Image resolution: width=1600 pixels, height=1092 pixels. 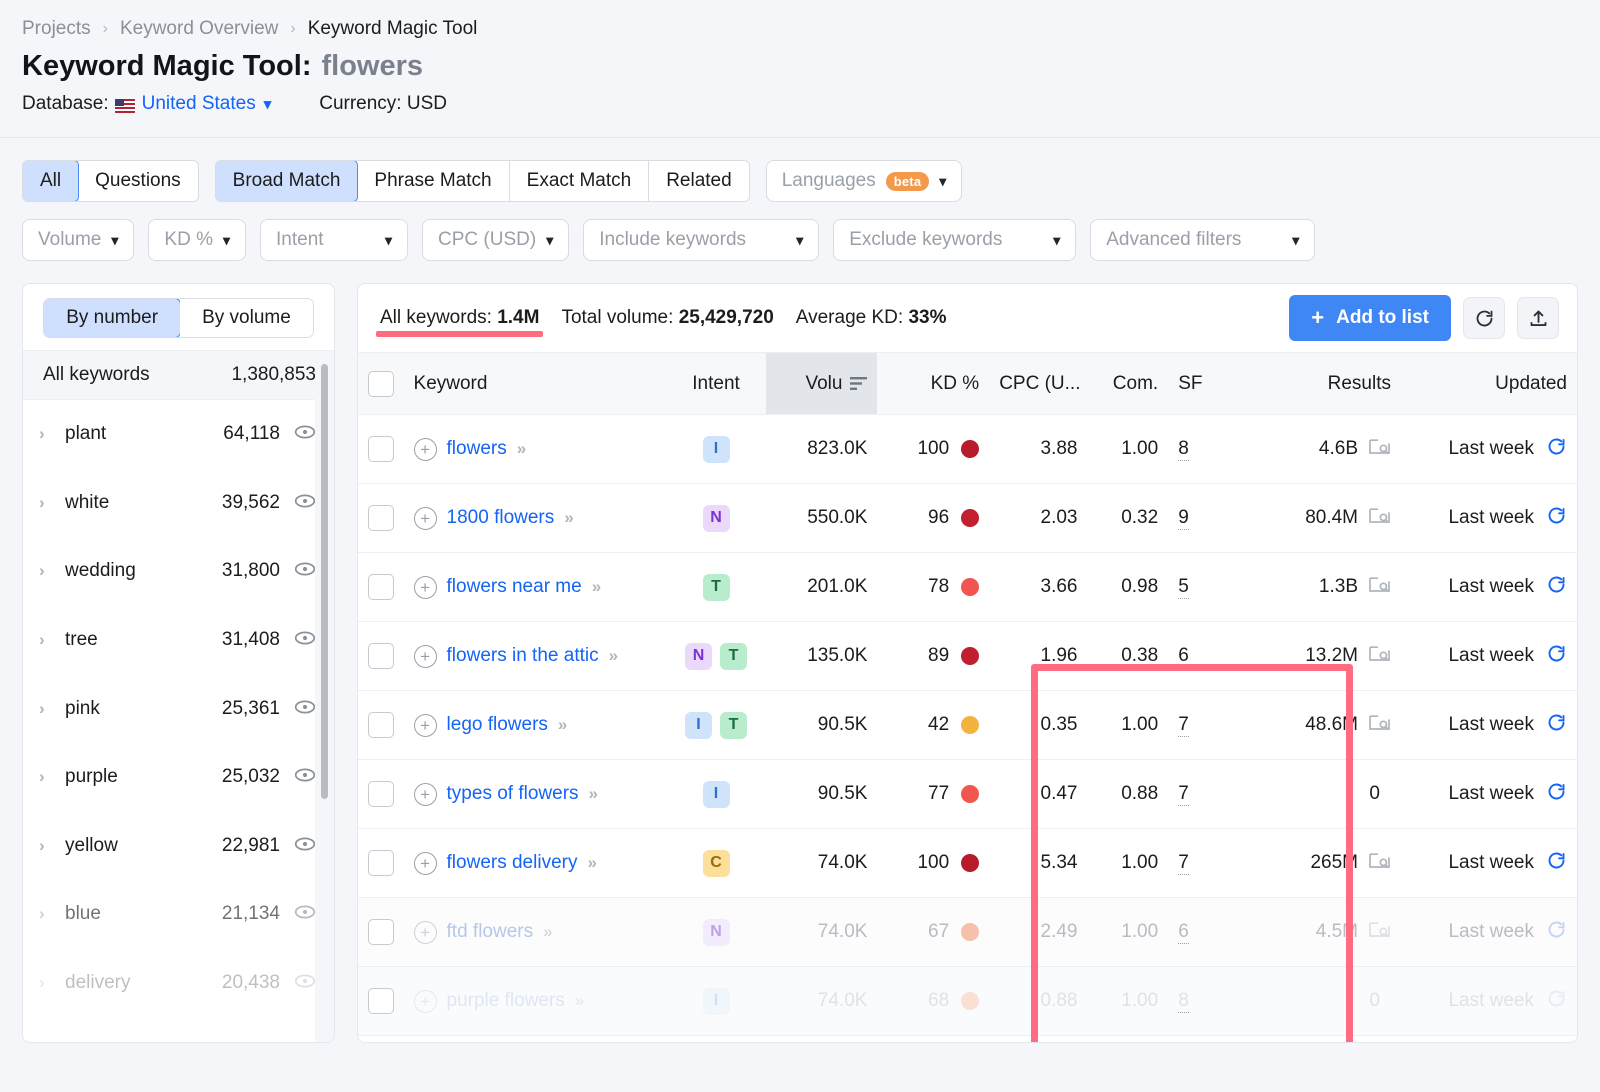 I want to click on keyword-link: flowers, so click(x=477, y=449).